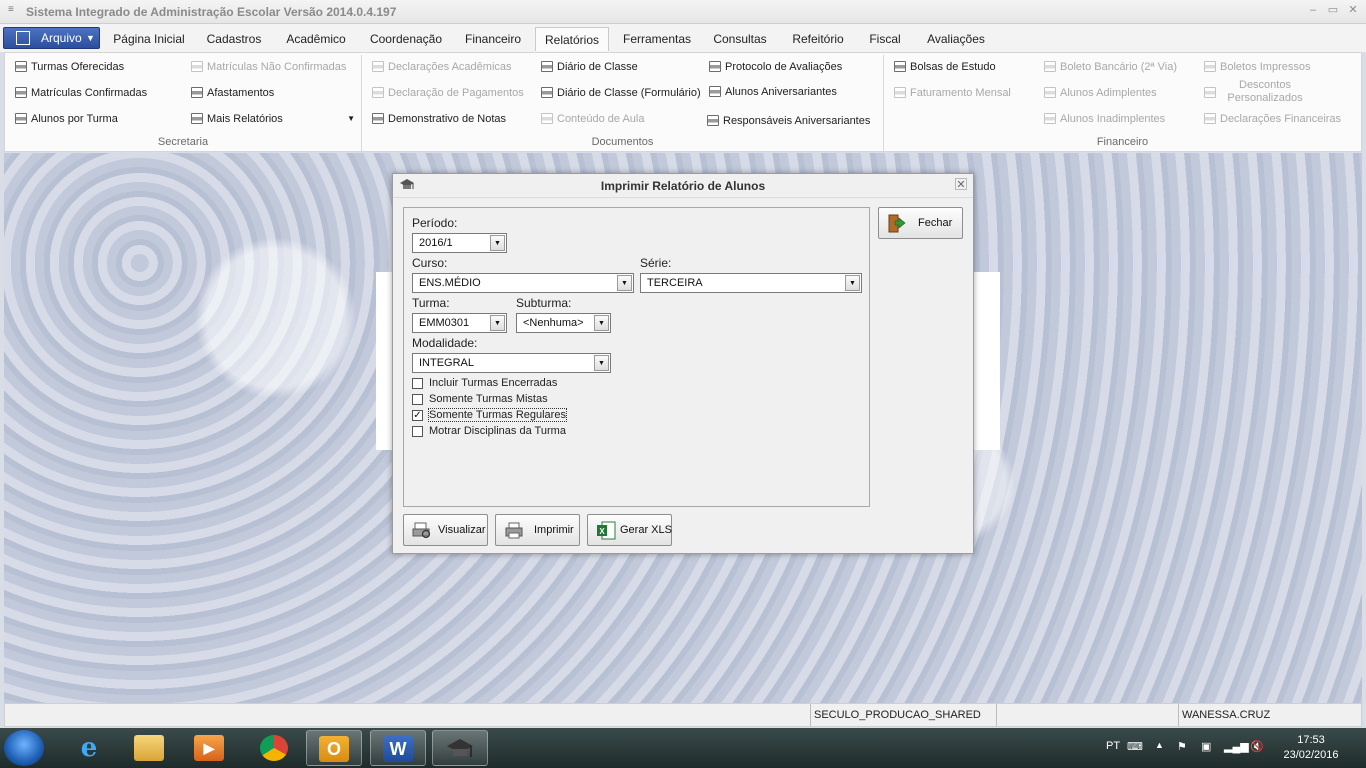 The height and width of the screenshot is (768, 1366). Describe the element at coordinates (274, 748) in the screenshot. I see `taskbar-chrome` at that location.